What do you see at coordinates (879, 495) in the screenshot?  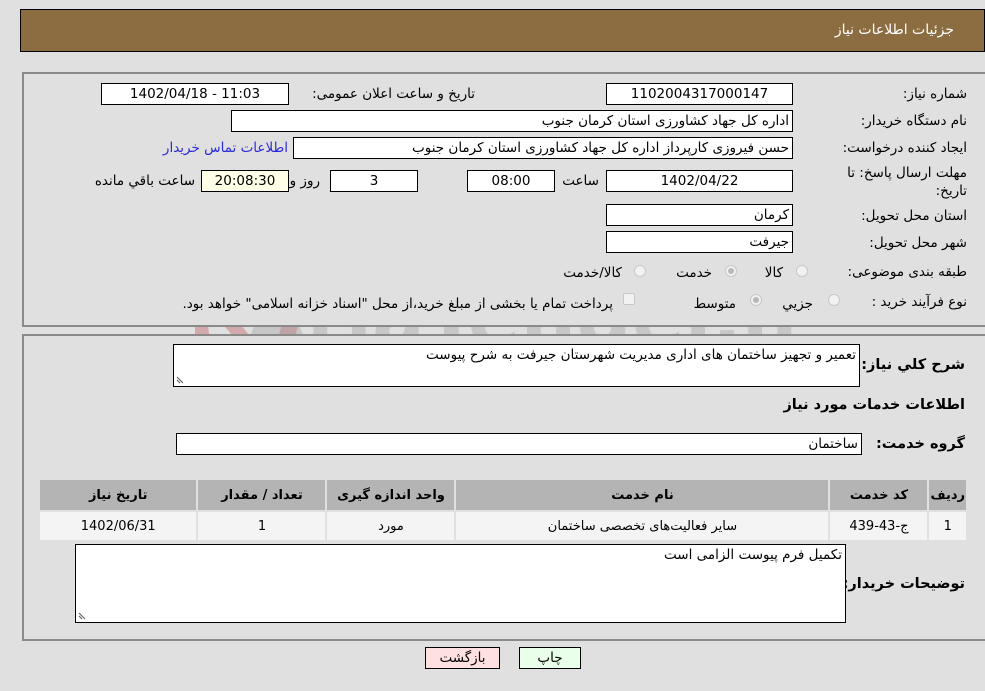 I see `col-service-code: کد خدمت` at bounding box center [879, 495].